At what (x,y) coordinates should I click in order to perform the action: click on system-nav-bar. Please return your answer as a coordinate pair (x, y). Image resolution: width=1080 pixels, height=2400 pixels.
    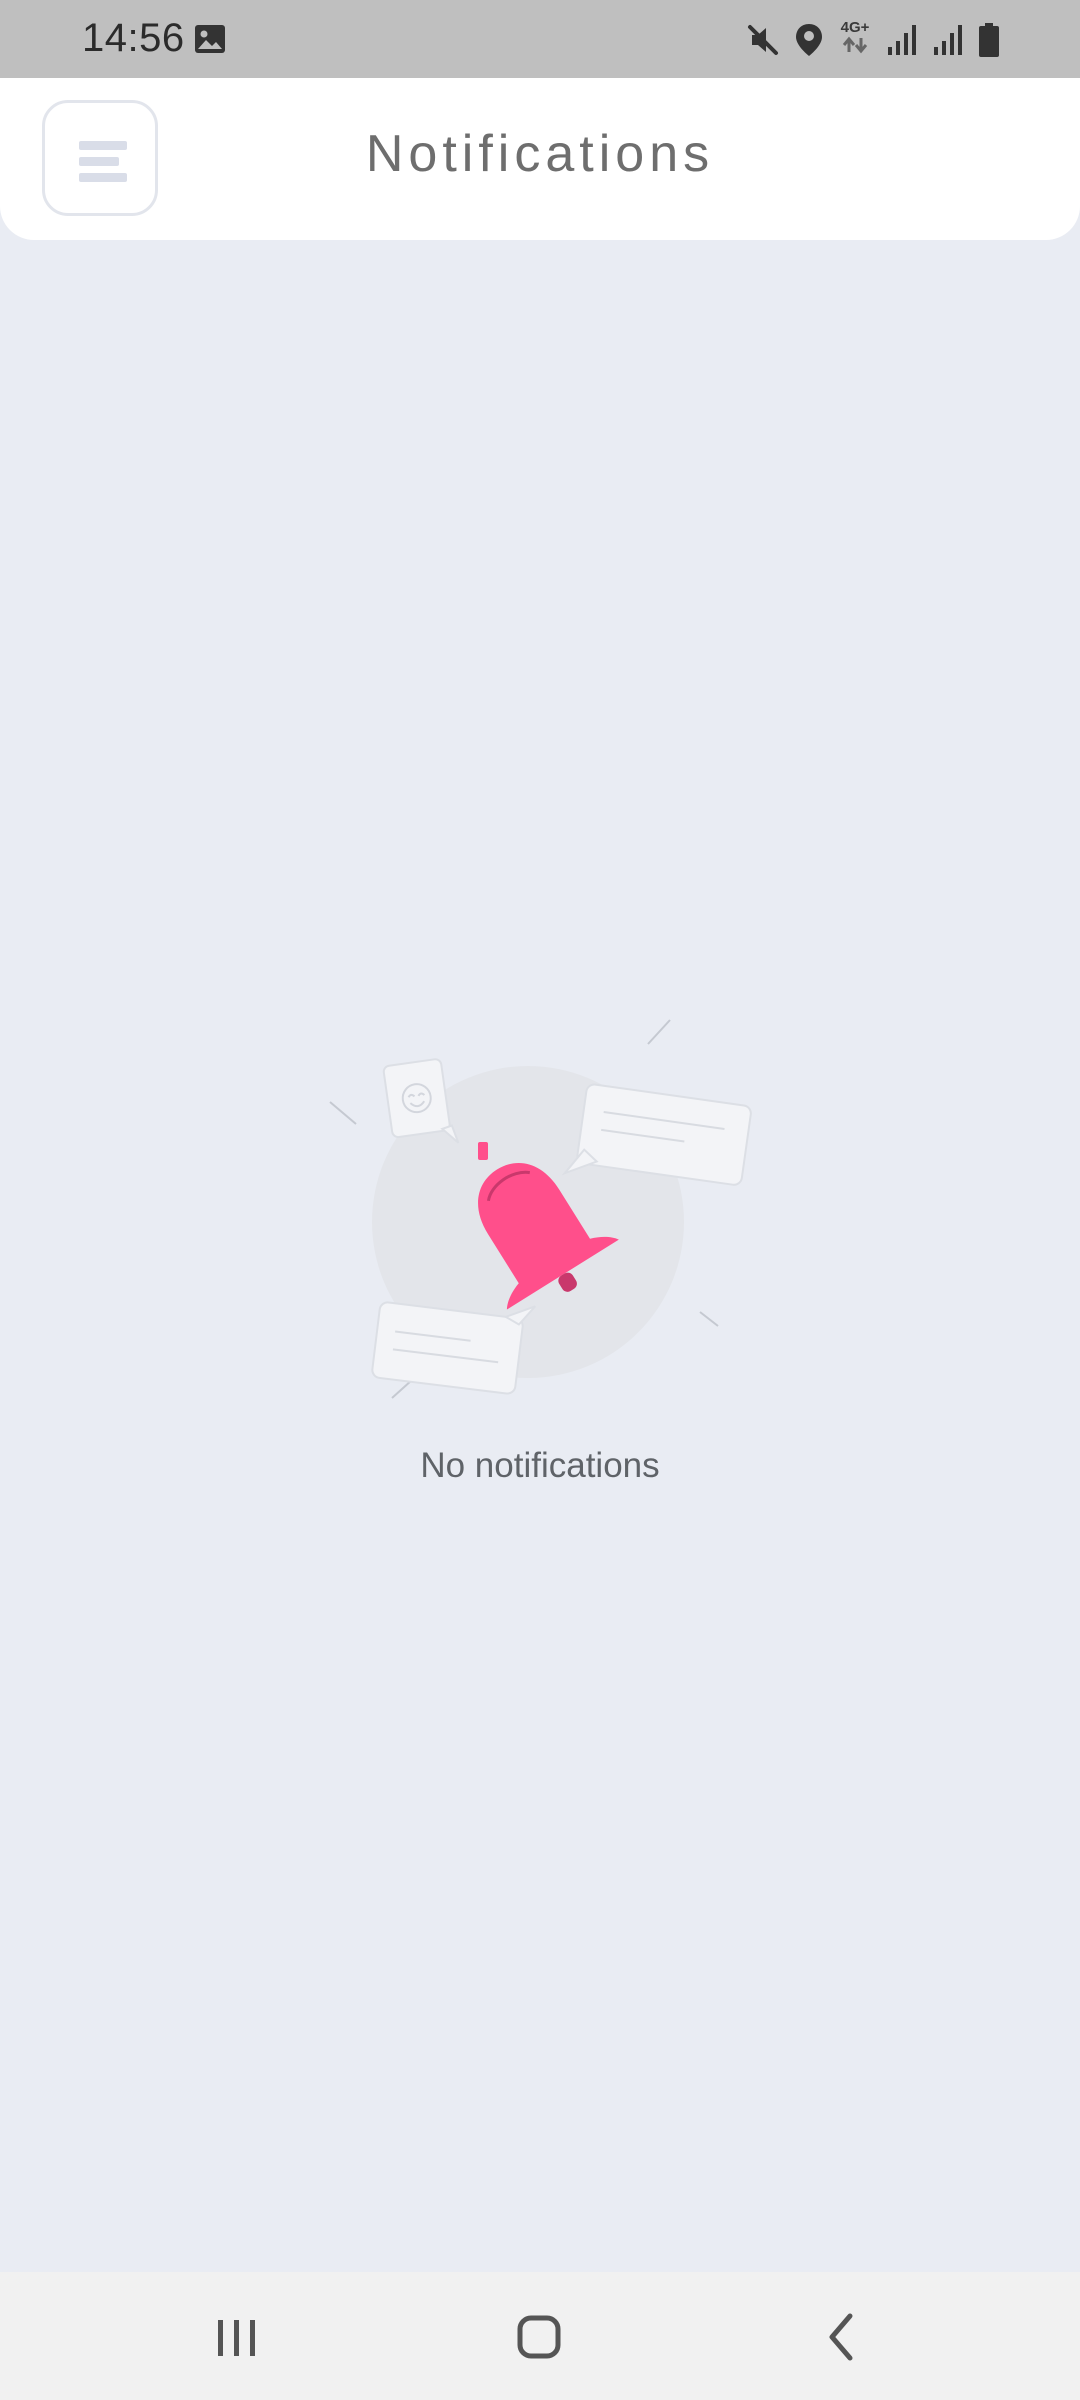
    Looking at the image, I should click on (540, 2336).